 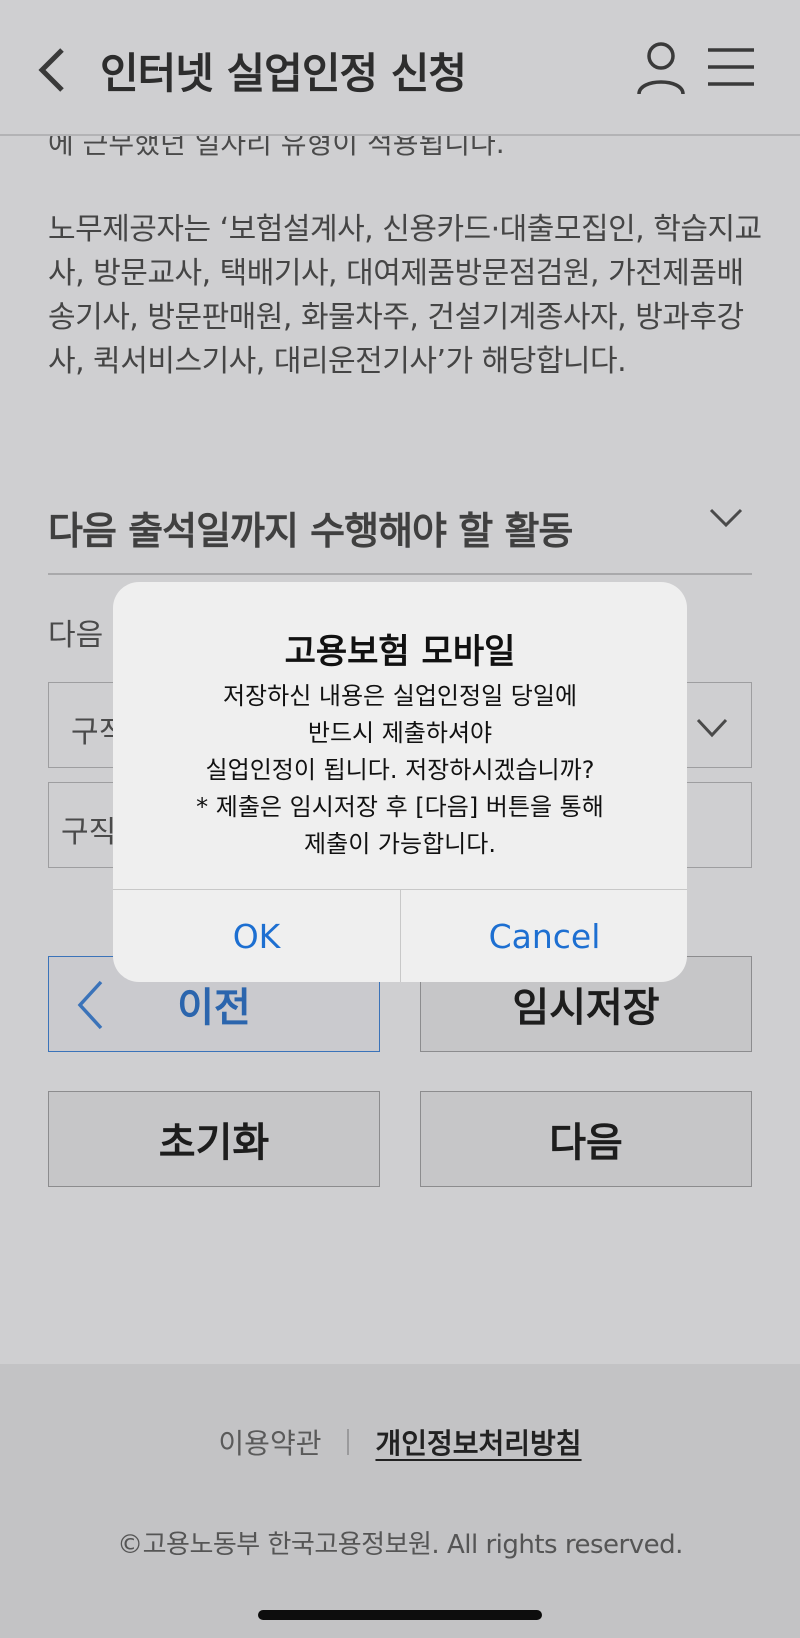 I want to click on alert-message-line: 제출이 가능합니다., so click(x=400, y=844).